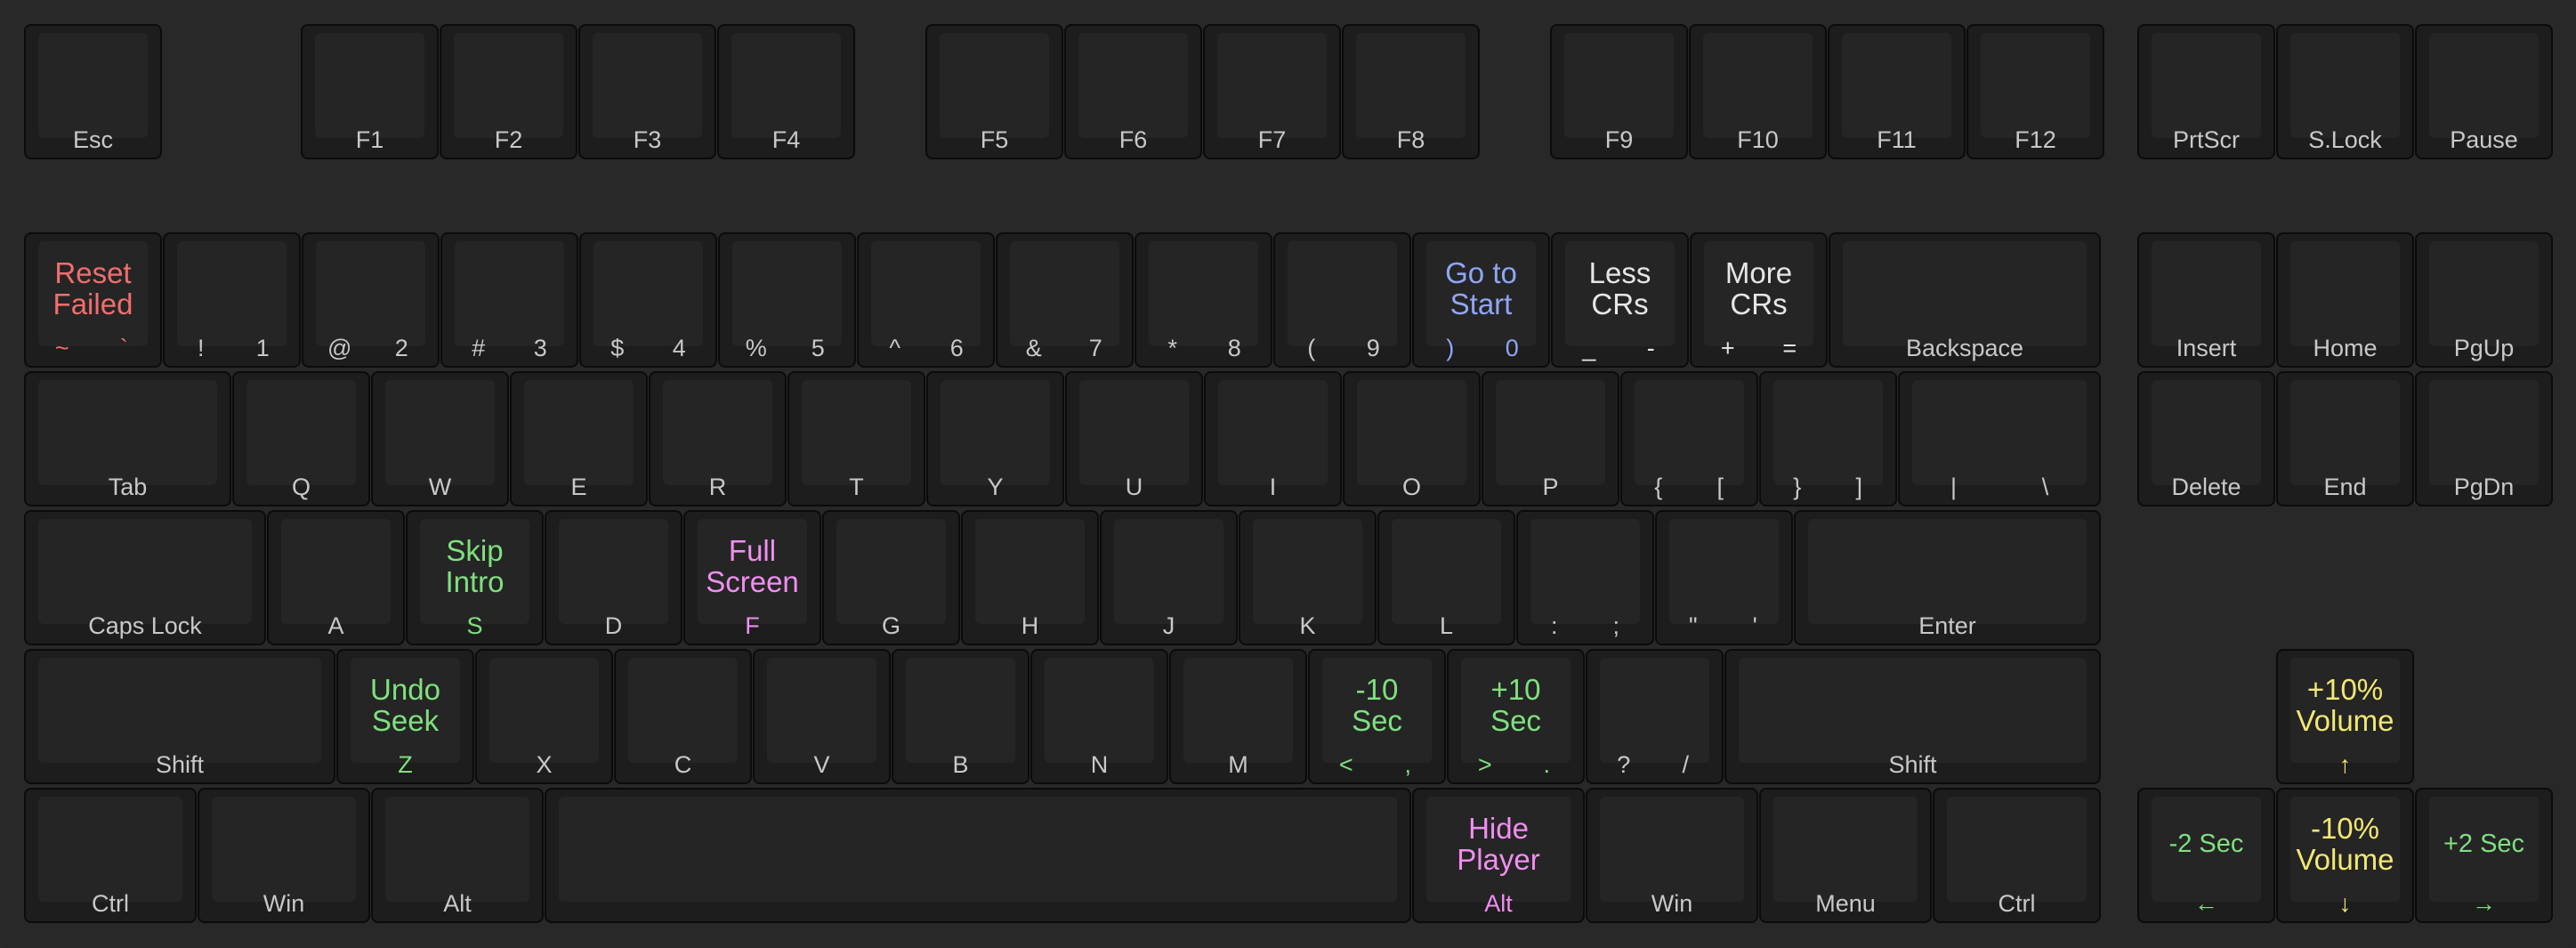  Describe the element at coordinates (1099, 716) in the screenshot. I see `key-n: N` at that location.